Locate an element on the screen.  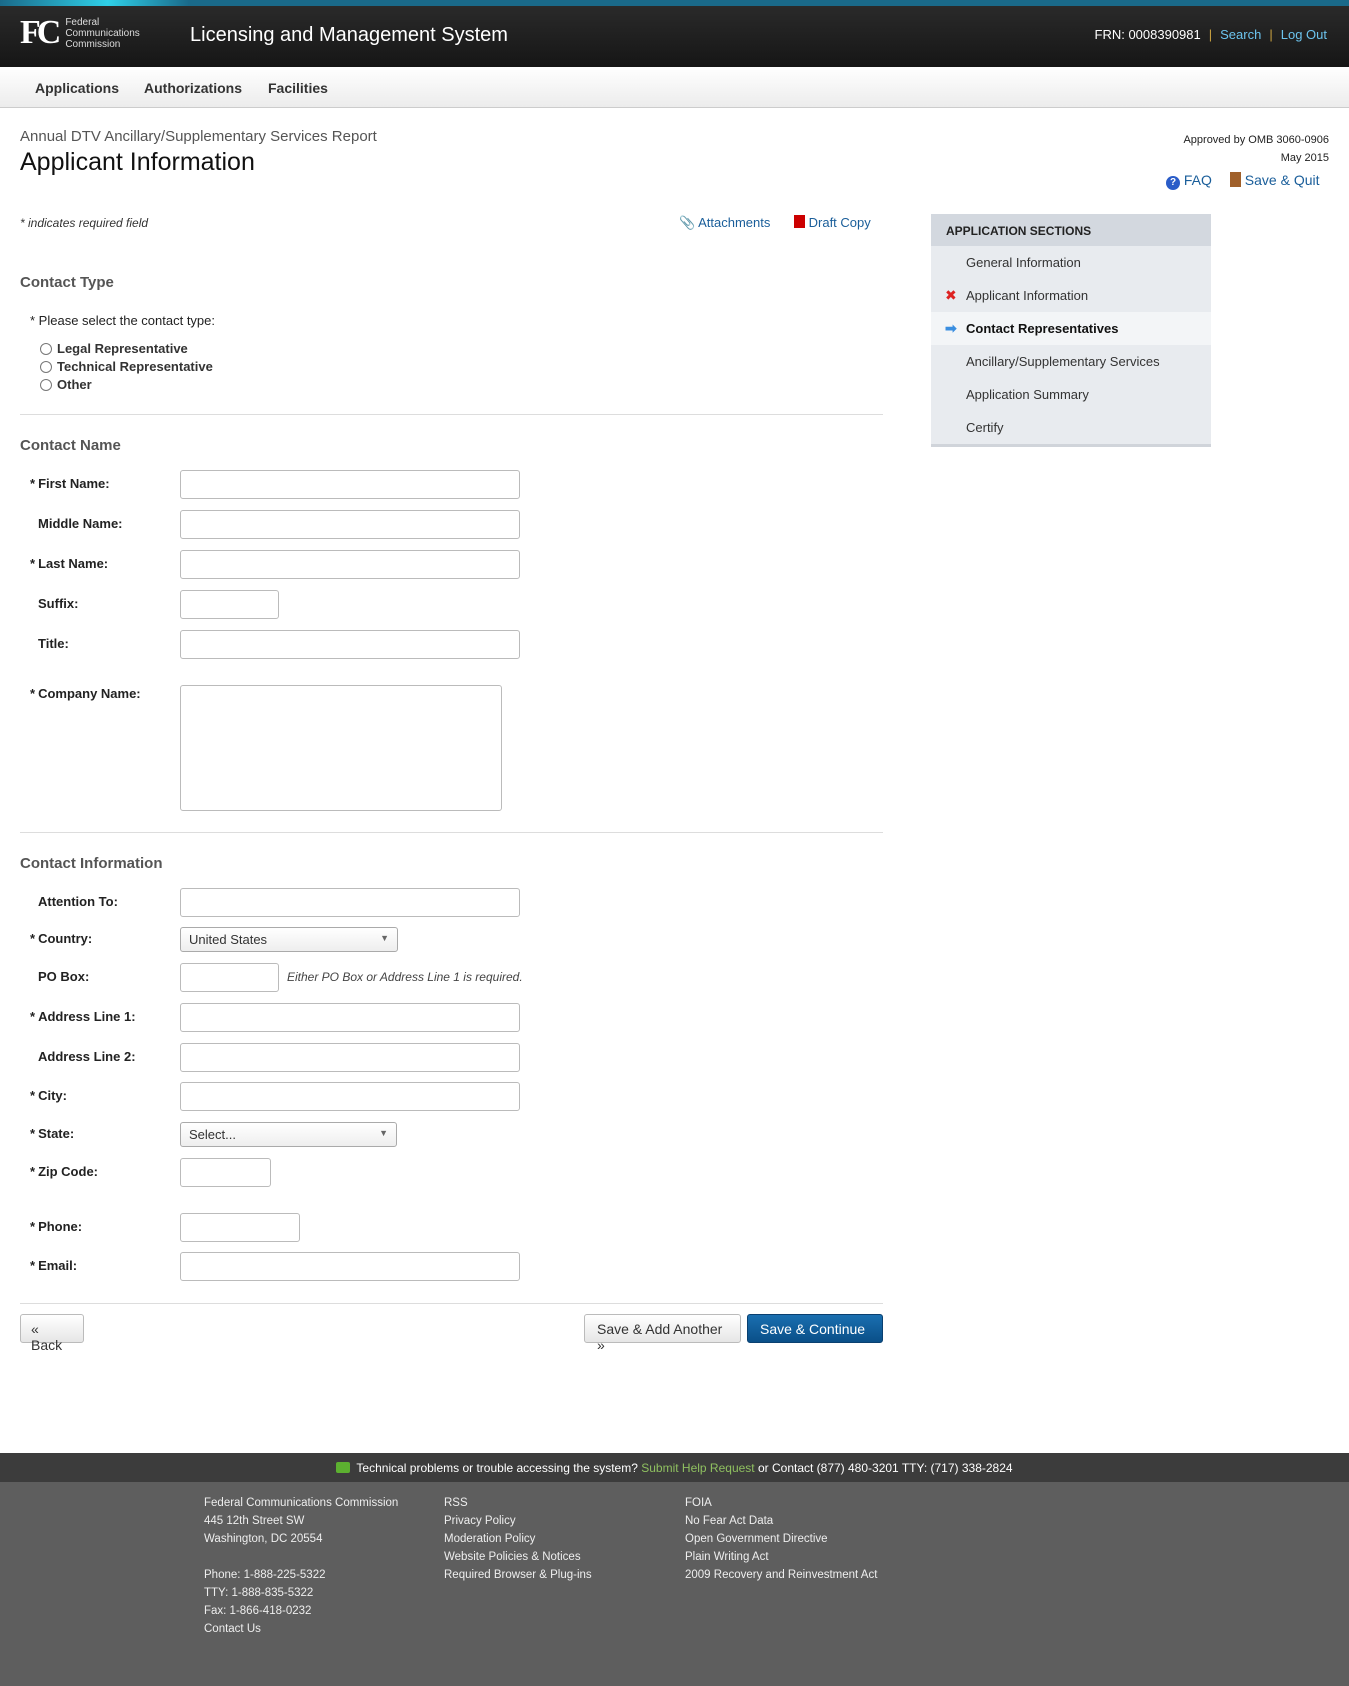
suffix-input is located at coordinates (229, 604).